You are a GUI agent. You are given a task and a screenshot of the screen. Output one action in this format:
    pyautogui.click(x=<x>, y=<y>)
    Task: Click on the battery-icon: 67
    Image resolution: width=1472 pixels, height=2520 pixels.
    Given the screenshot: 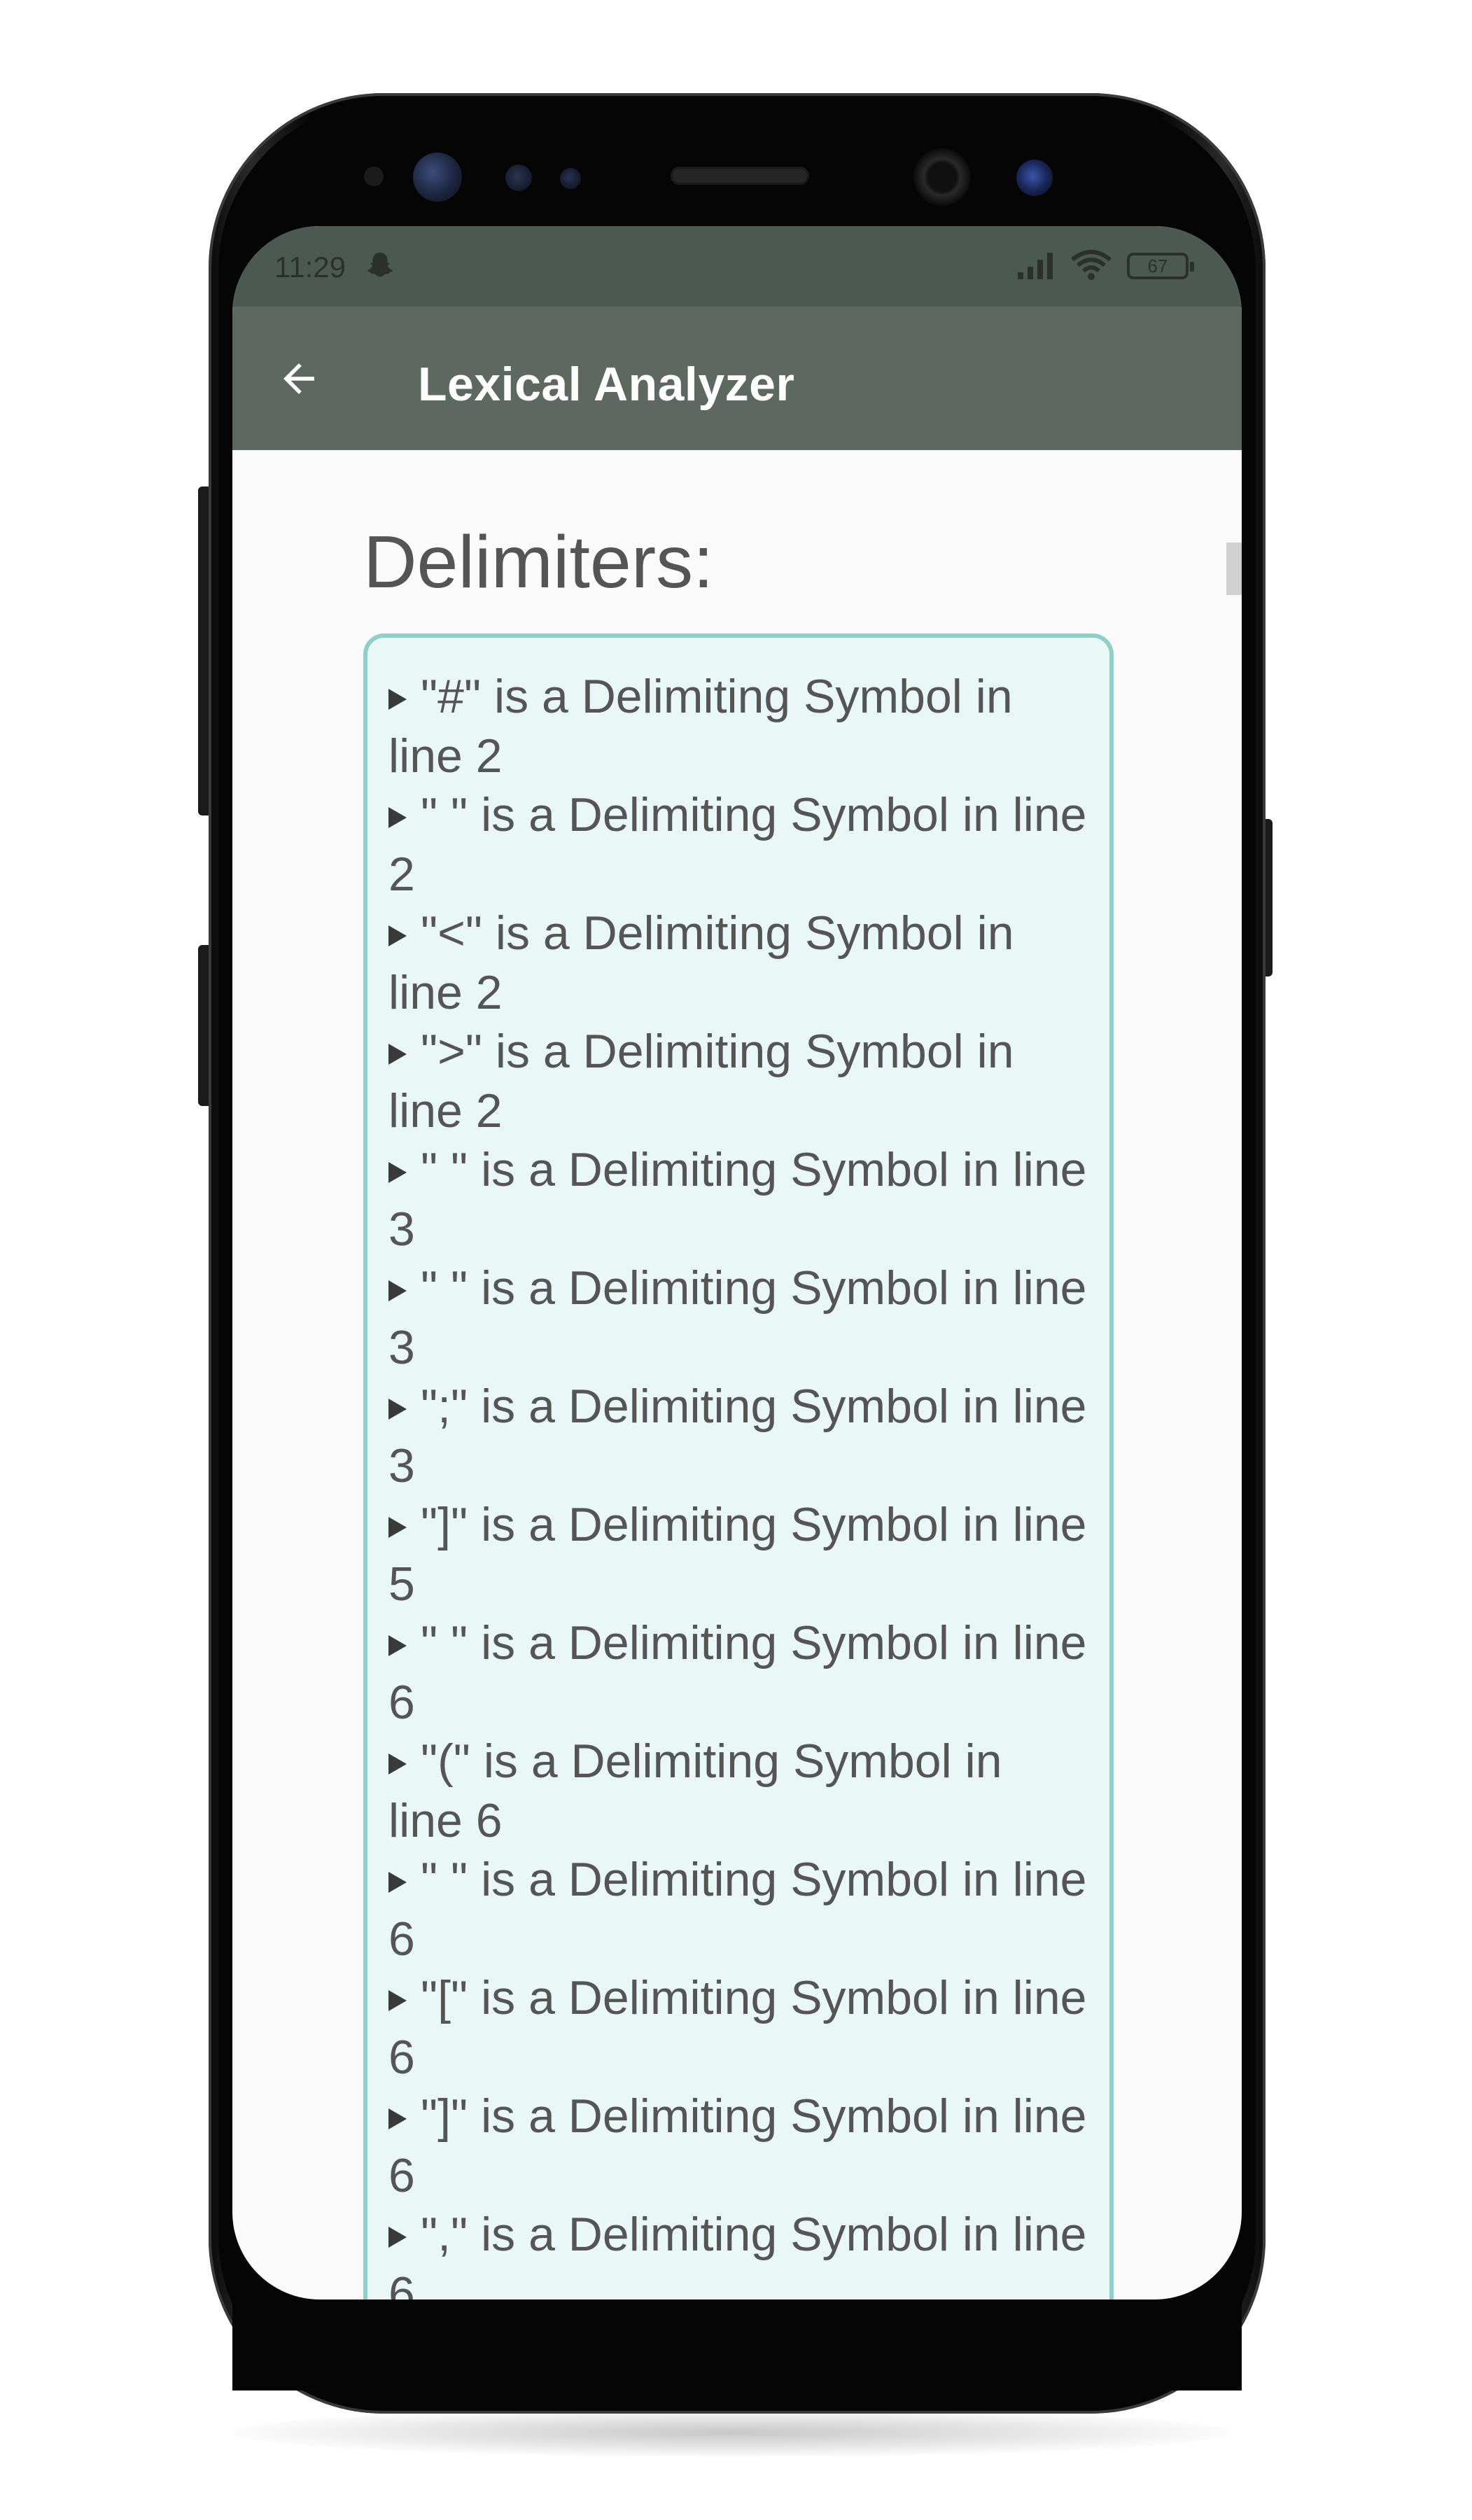 What is the action you would take?
    pyautogui.click(x=1160, y=266)
    